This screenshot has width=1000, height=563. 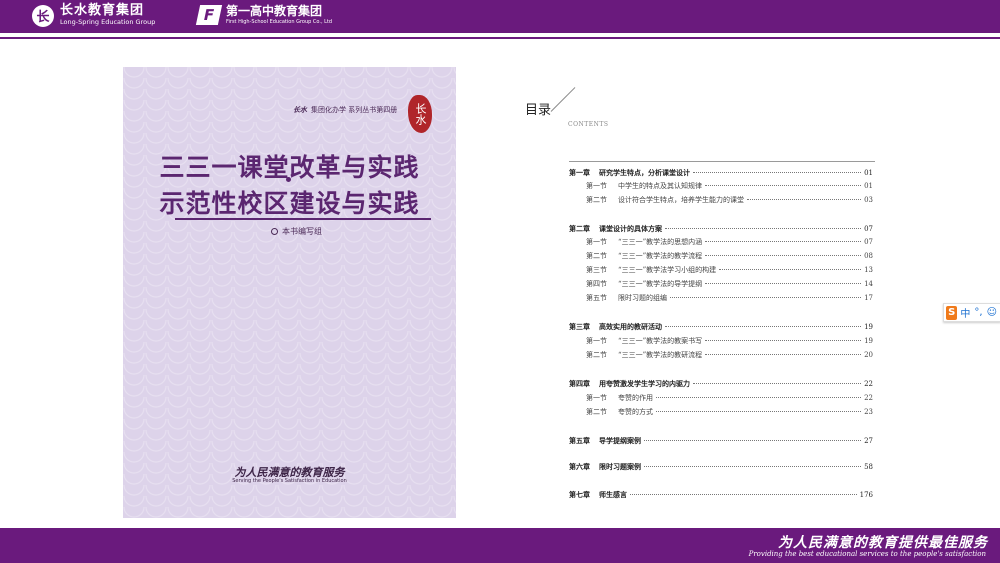 What do you see at coordinates (992, 312) in the screenshot?
I see `ime-emoji-icon: ☺` at bounding box center [992, 312].